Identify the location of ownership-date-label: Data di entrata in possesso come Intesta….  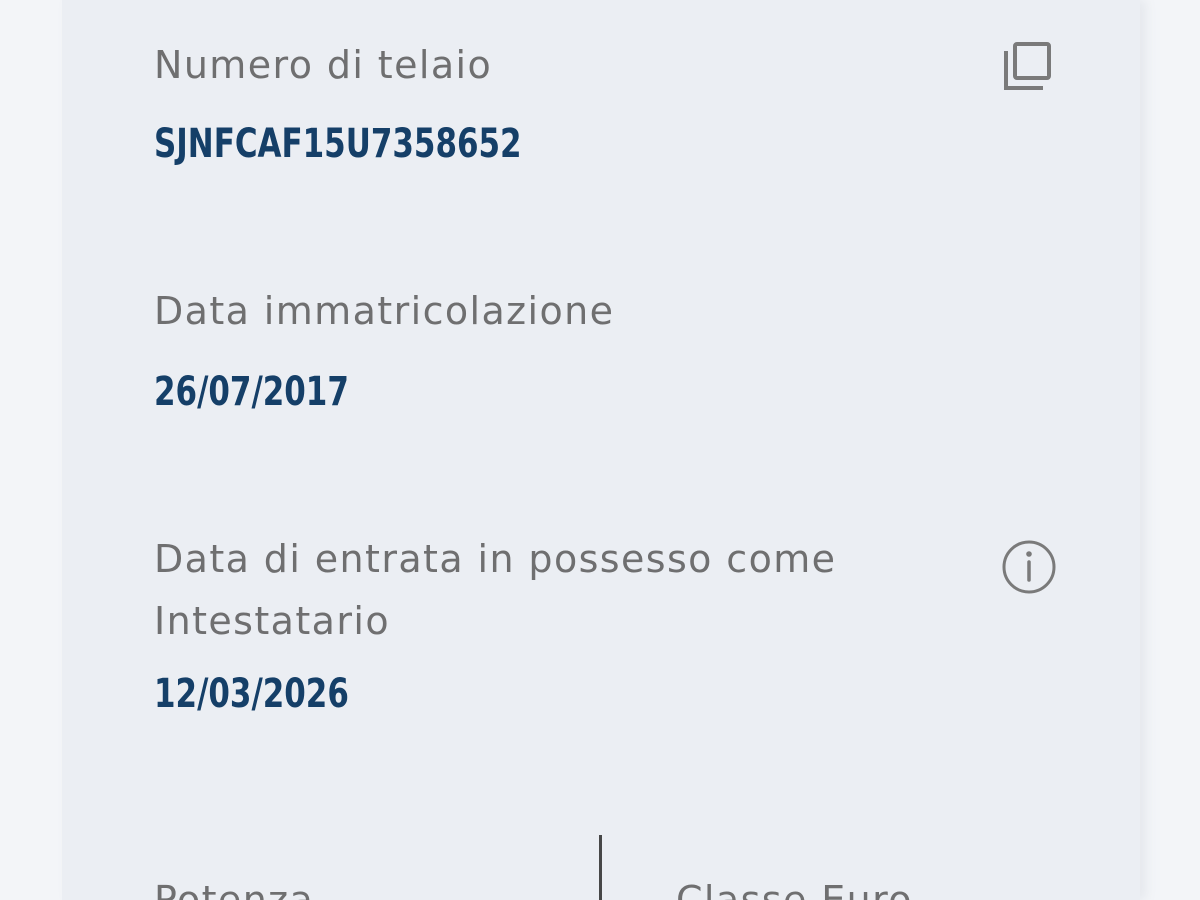
(495, 590).